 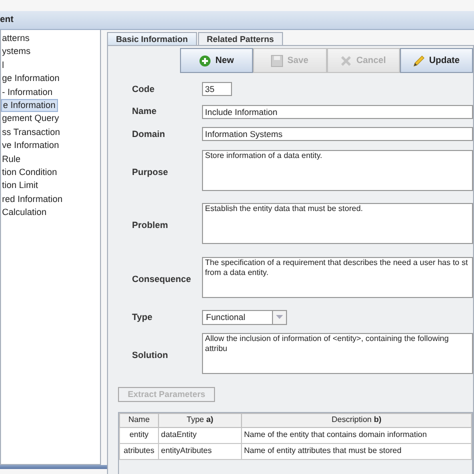 I want to click on tree-item: tion Condition, so click(x=50, y=173).